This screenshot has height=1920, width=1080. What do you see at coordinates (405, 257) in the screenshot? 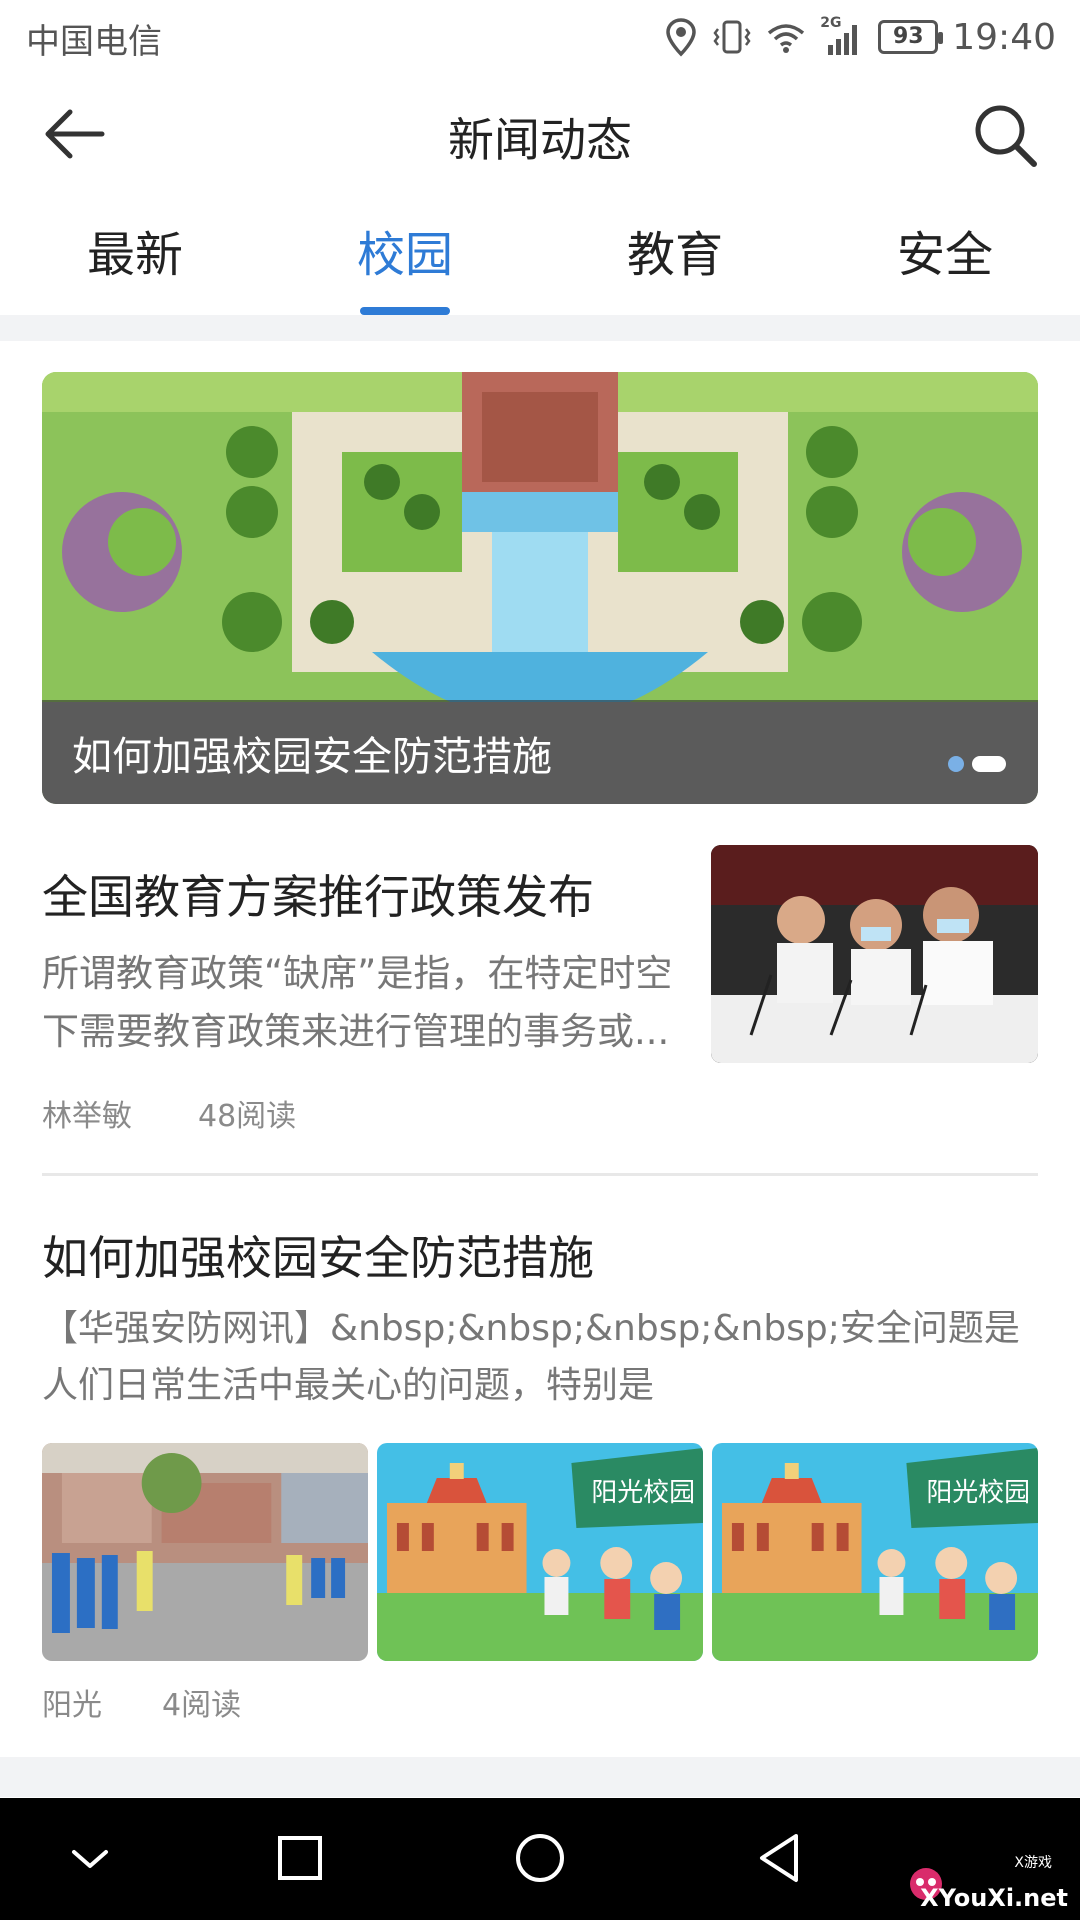
I see `tab-campus: 校园` at bounding box center [405, 257].